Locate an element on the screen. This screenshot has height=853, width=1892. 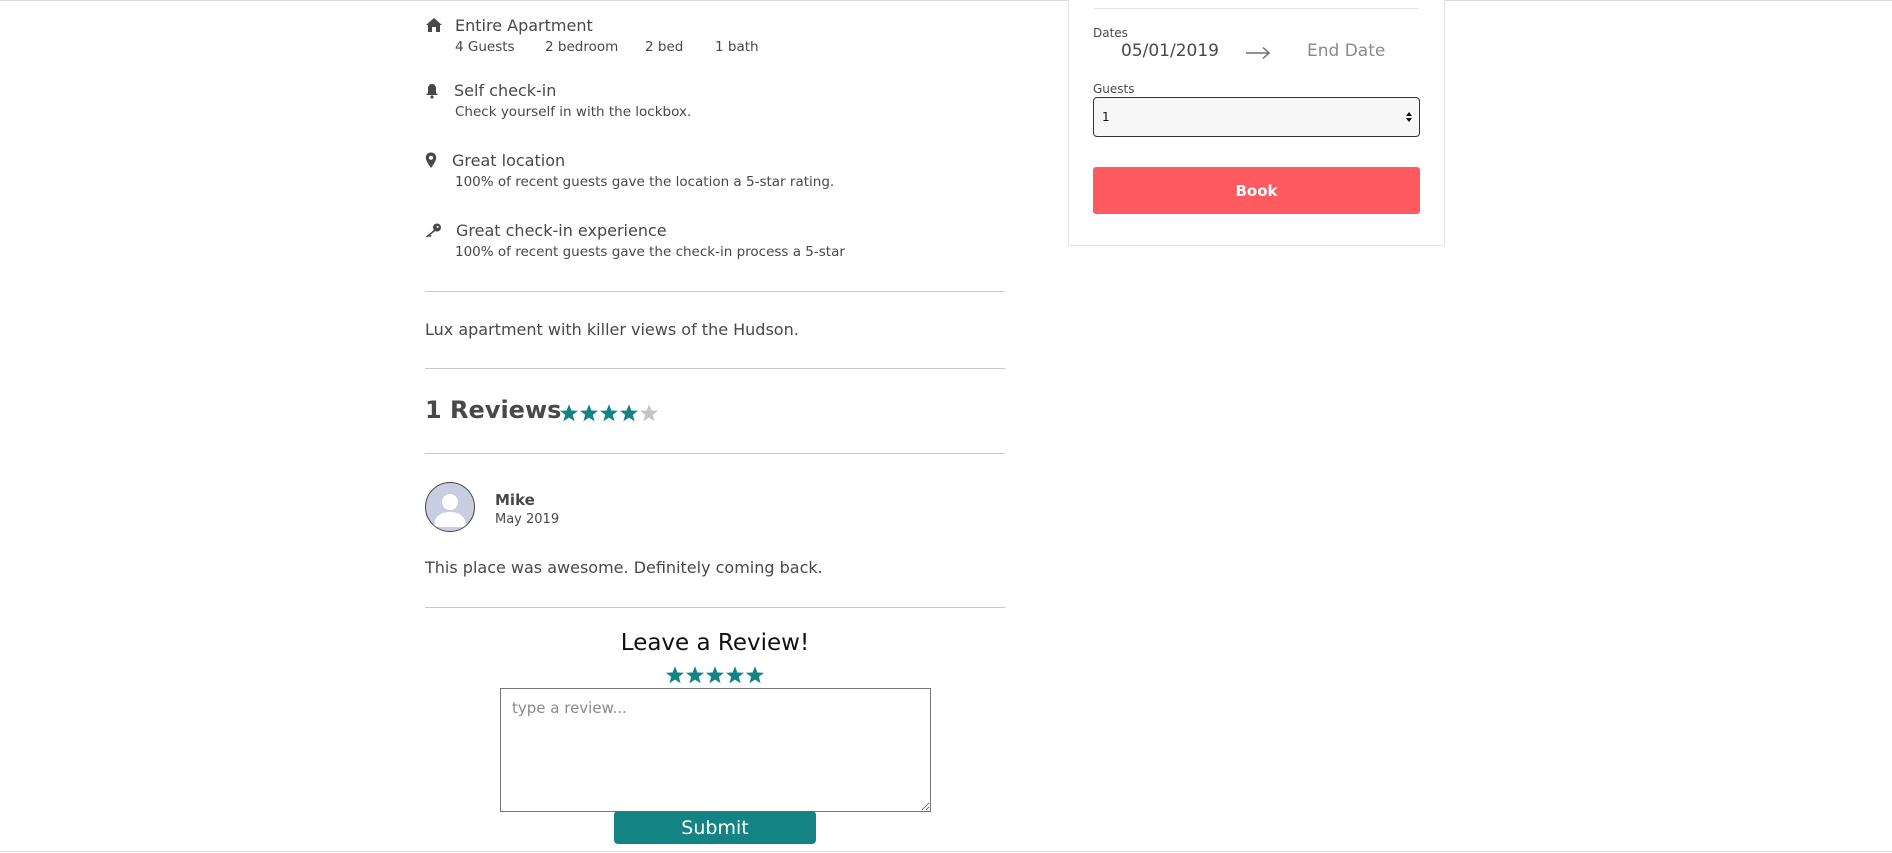
select-caret-icon is located at coordinates (1409, 117).